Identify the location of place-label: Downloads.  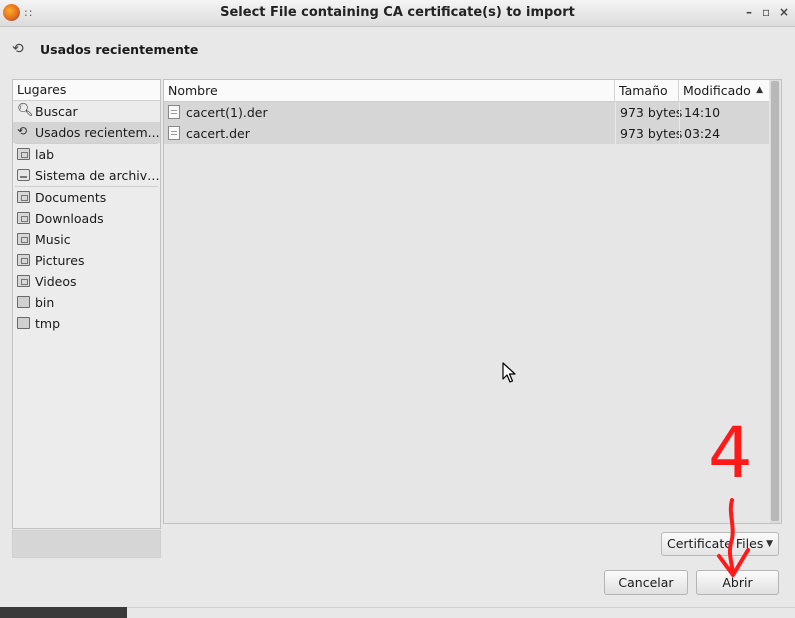
(69, 218).